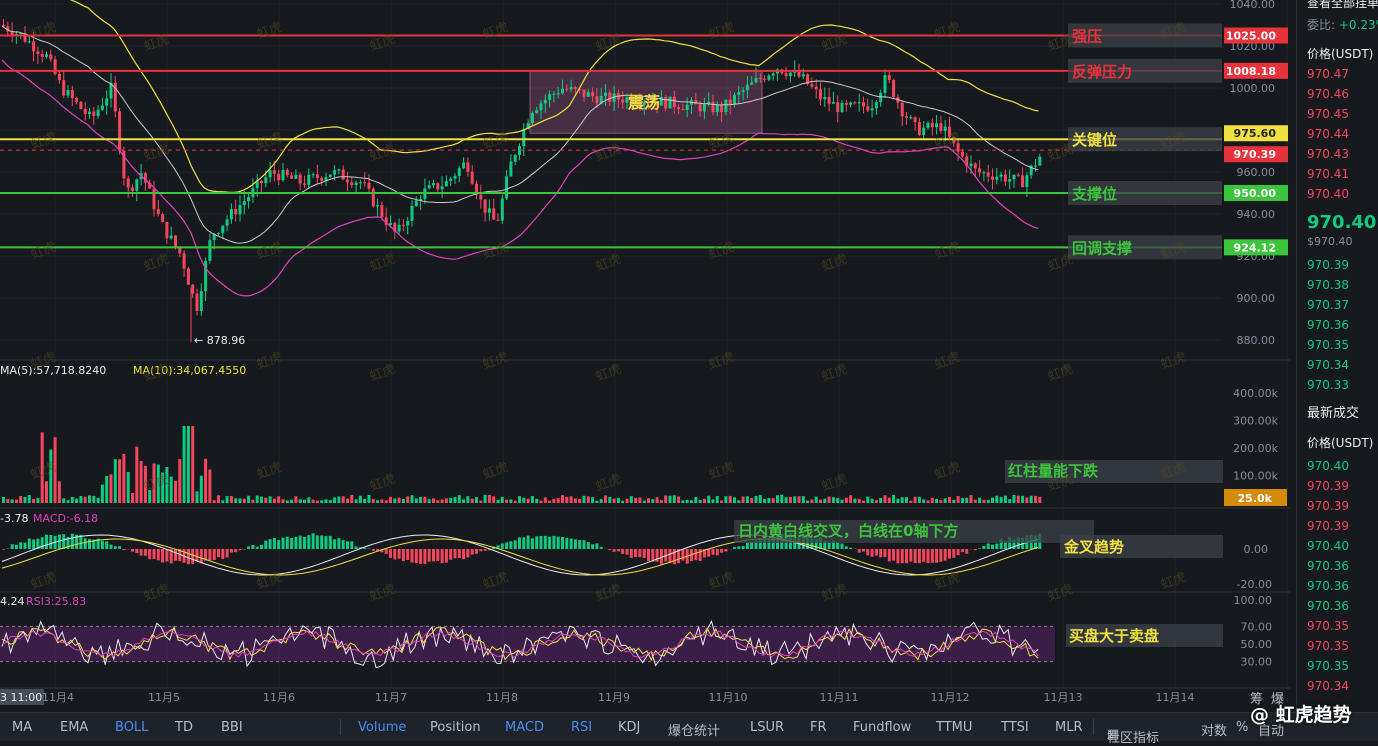 This screenshot has height=746, width=1378. What do you see at coordinates (1328, 194) in the screenshot?
I see `ask-price: 970.40` at bounding box center [1328, 194].